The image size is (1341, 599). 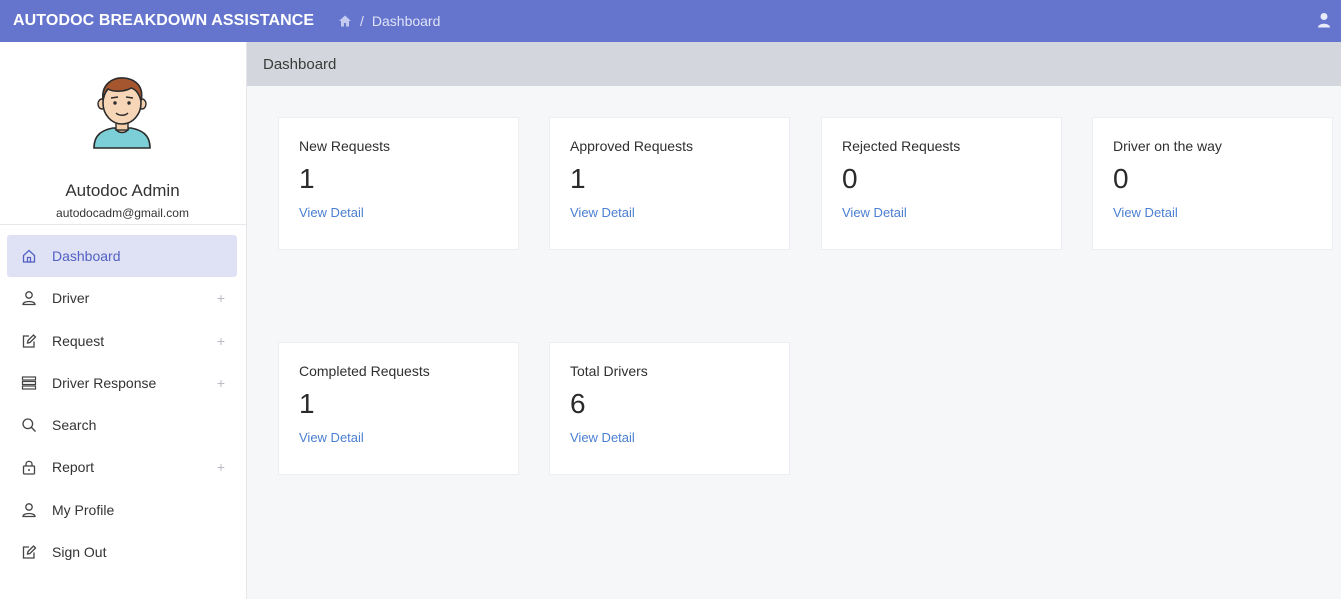 What do you see at coordinates (122, 113) in the screenshot?
I see `avatar` at bounding box center [122, 113].